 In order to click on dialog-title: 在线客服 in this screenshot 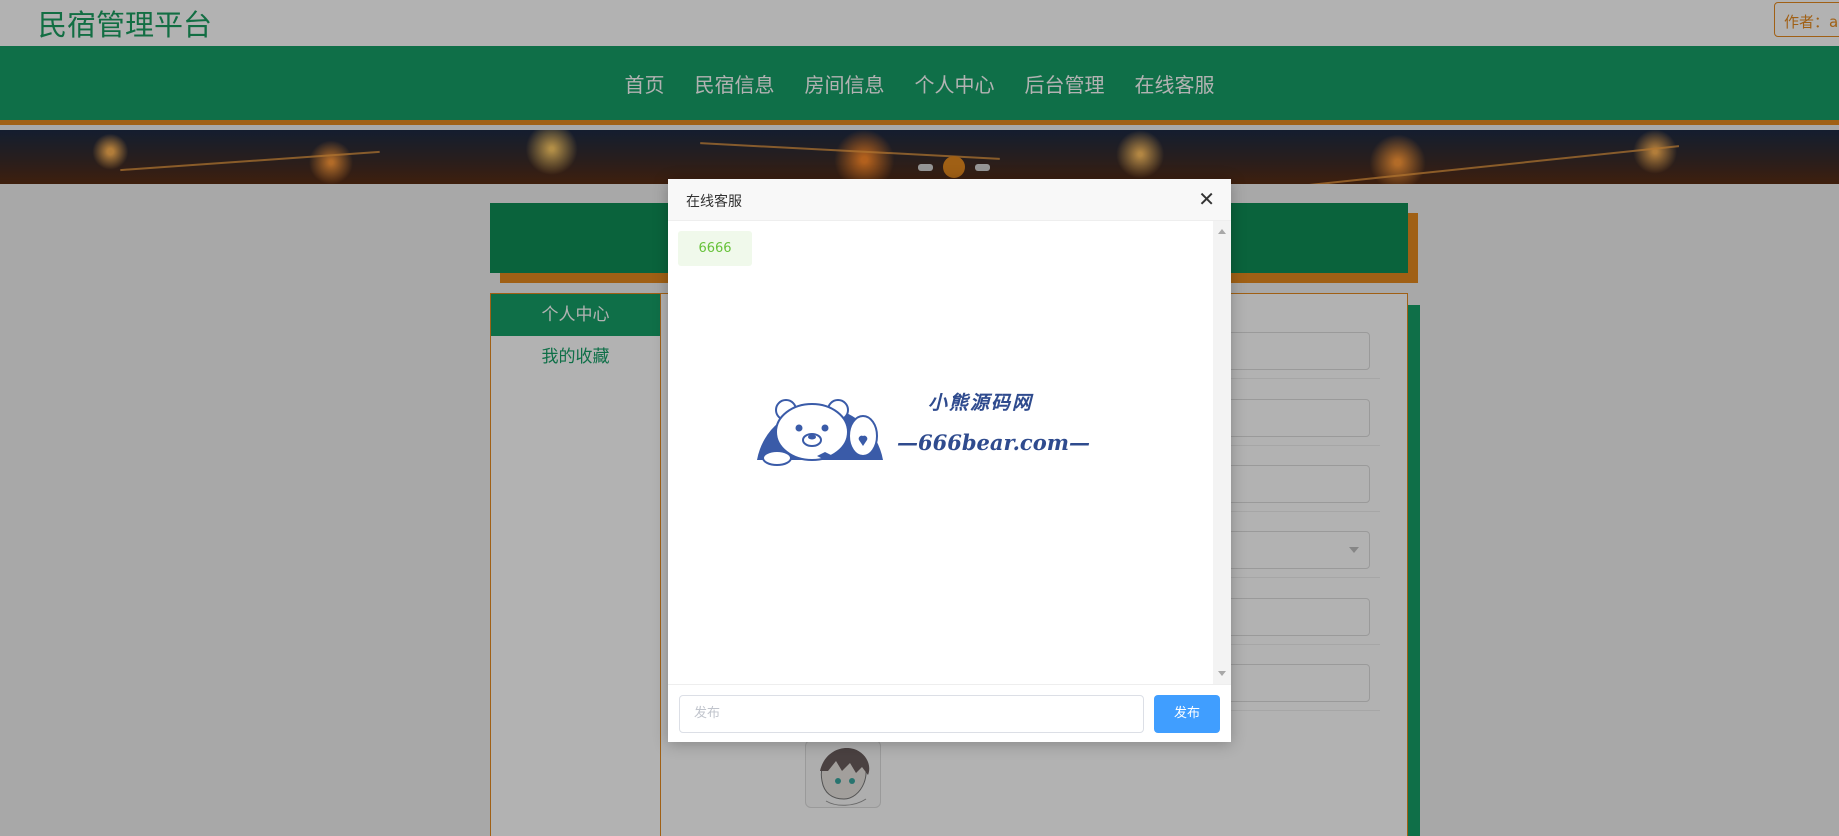, I will do `click(714, 202)`.